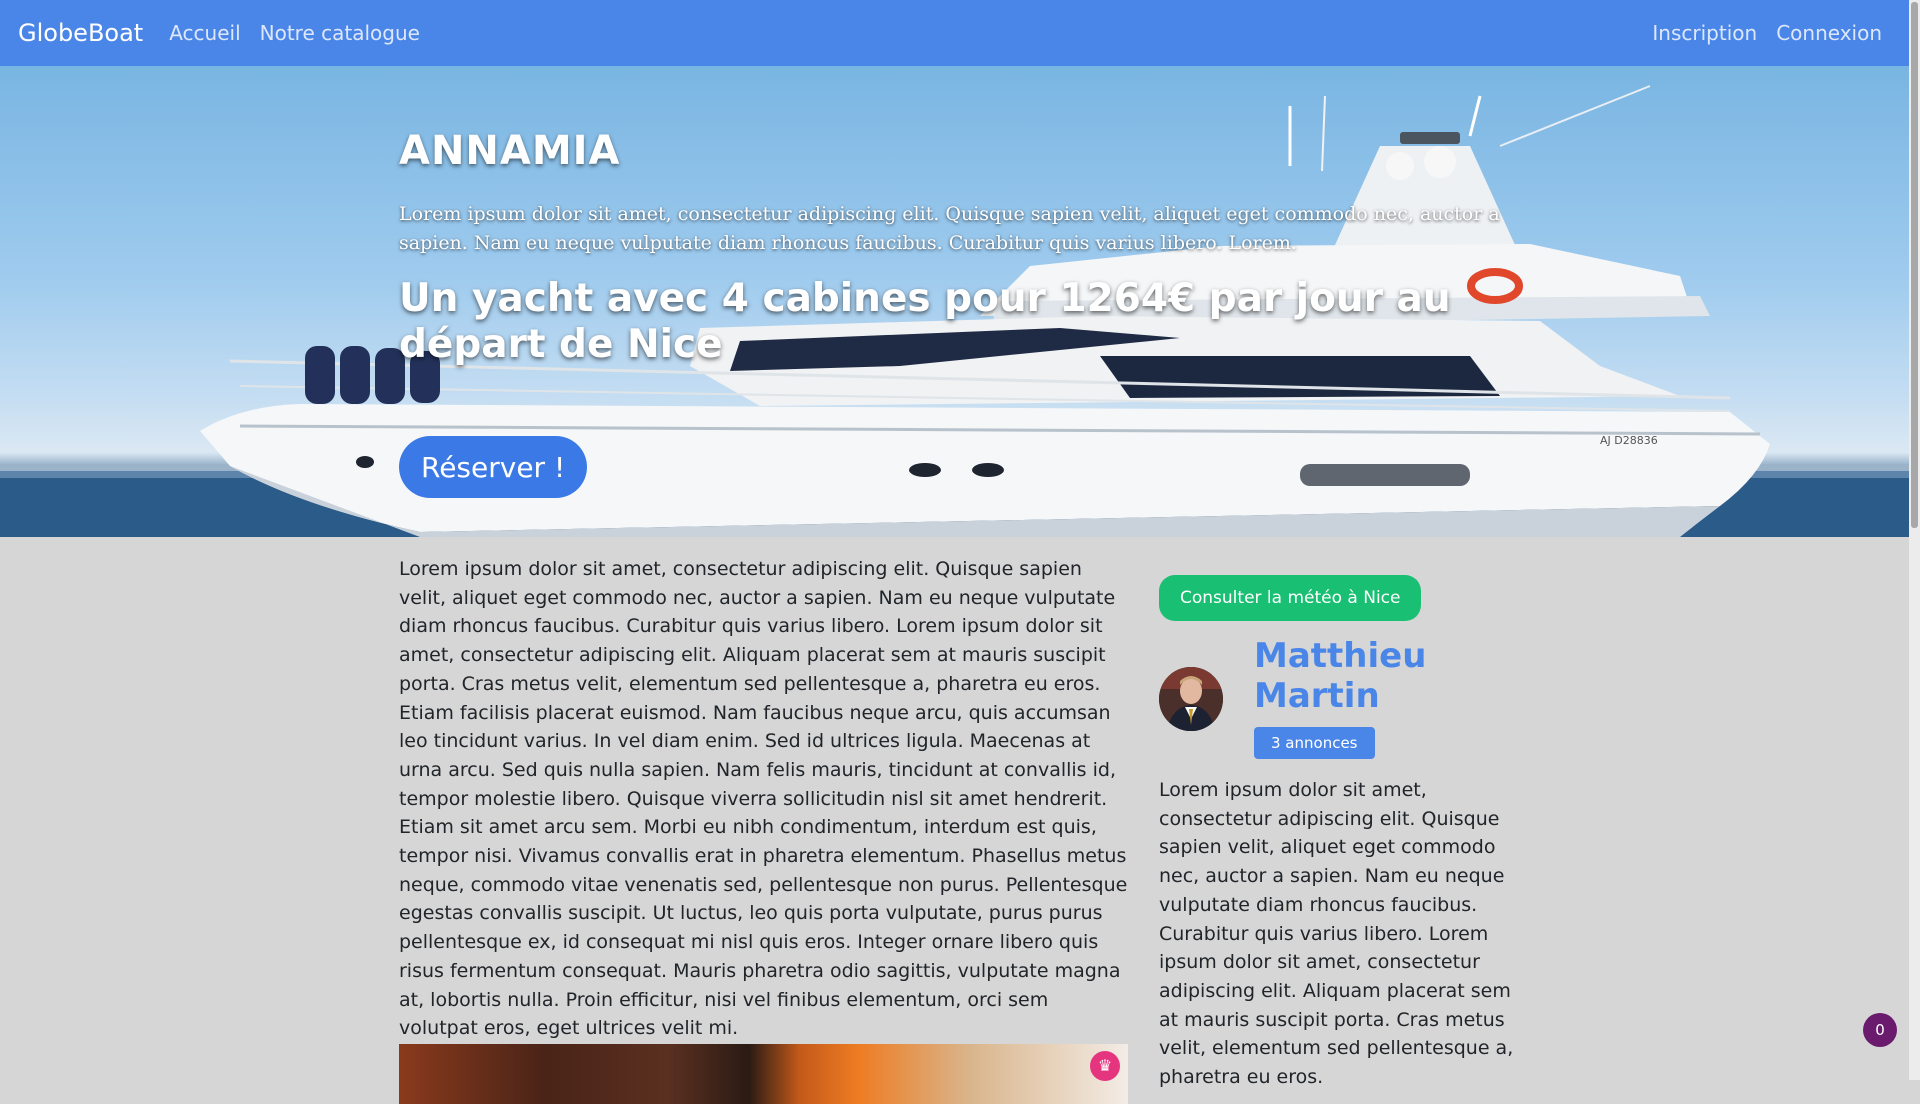 Image resolution: width=1920 pixels, height=1104 pixels. What do you see at coordinates (1364, 676) in the screenshot?
I see `owner-name: Matthieu Martin` at bounding box center [1364, 676].